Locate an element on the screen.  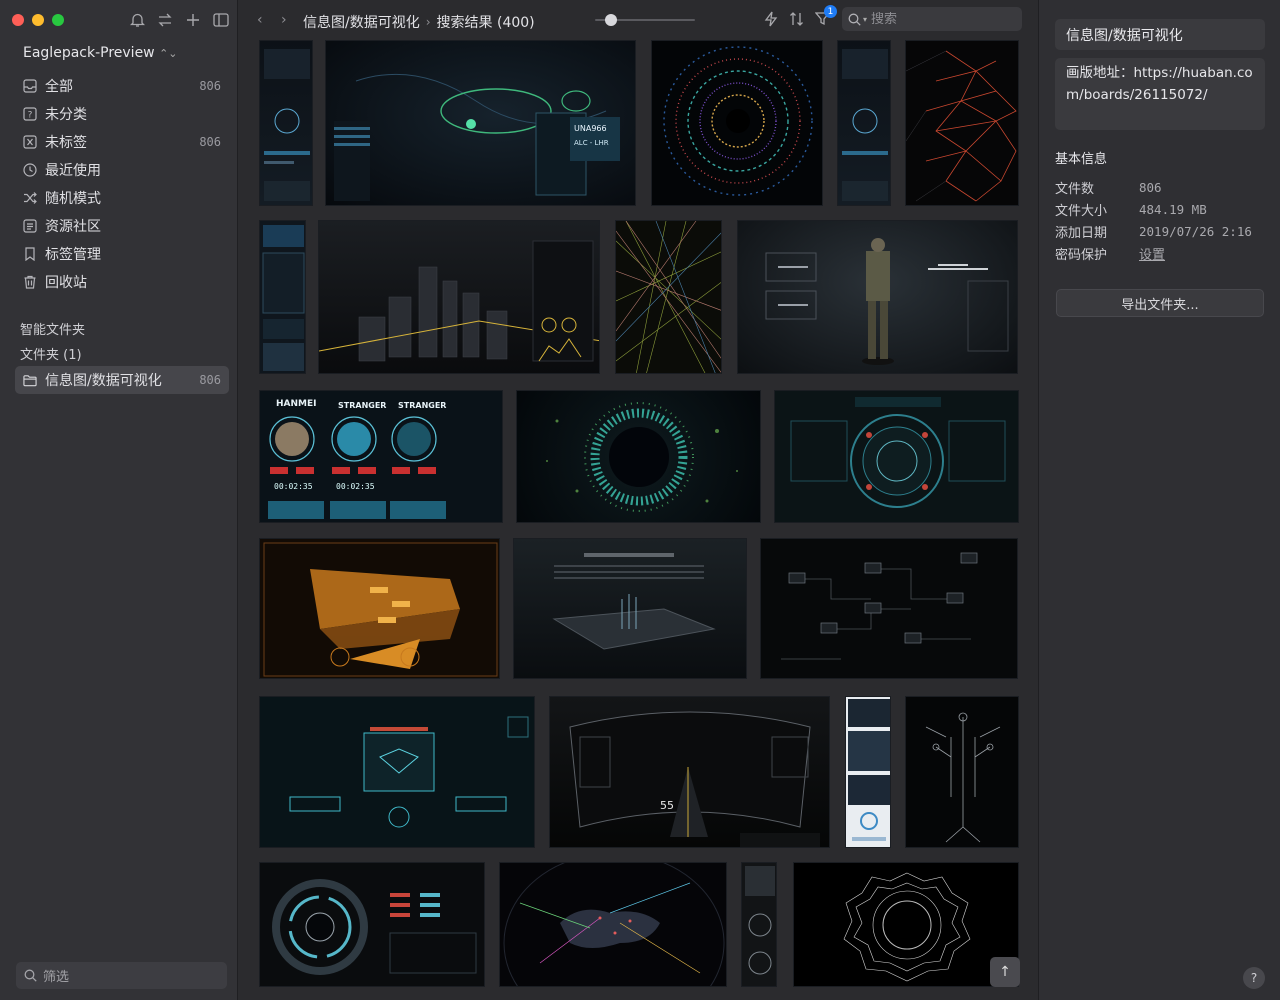
breadcrumb: 信息图/数据可视化 › 搜索结果 (400) is located at coordinates (419, 22).